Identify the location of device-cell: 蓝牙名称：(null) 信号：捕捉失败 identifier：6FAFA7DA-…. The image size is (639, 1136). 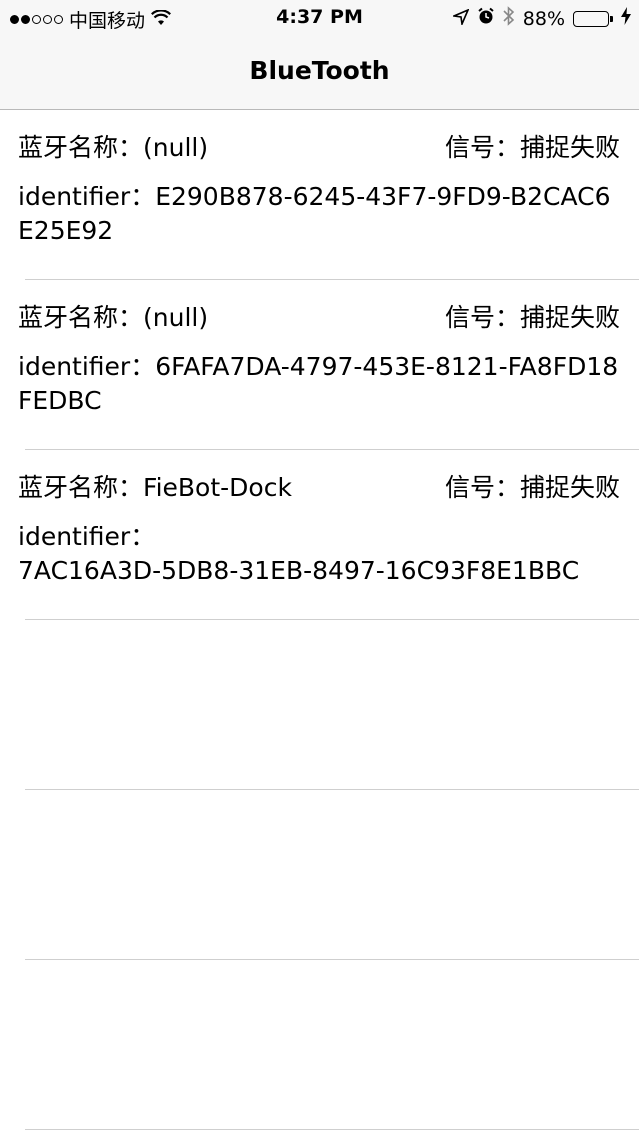
(319, 365).